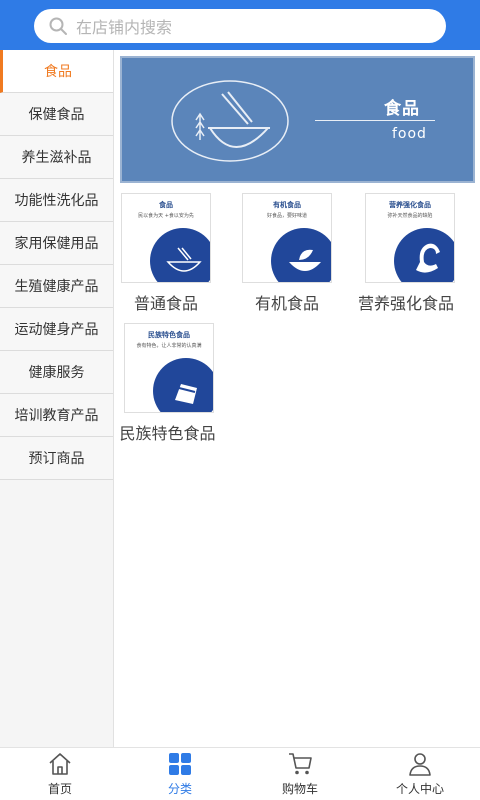 The image size is (480, 800). What do you see at coordinates (124, 26) in the screenshot?
I see `search-input: 在店铺内搜索` at bounding box center [124, 26].